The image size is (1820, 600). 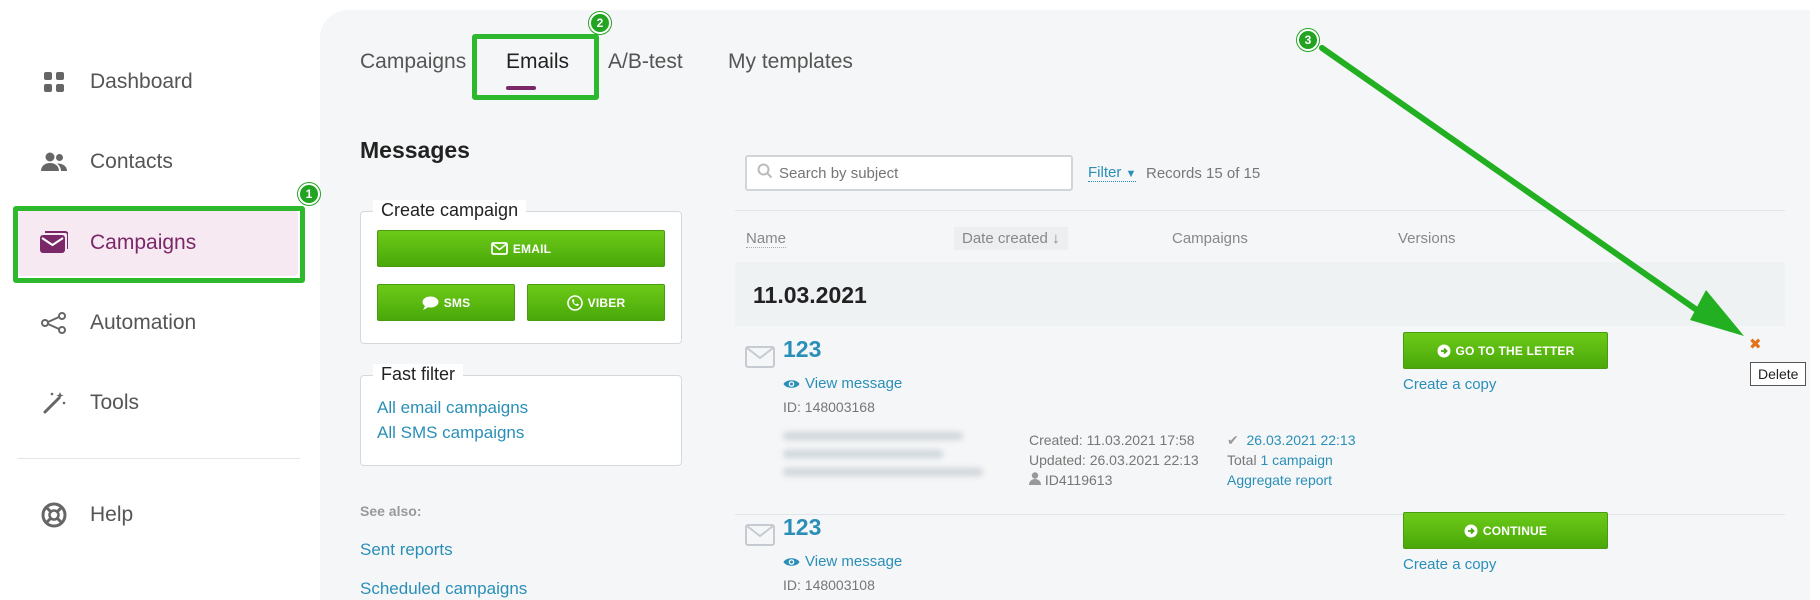 What do you see at coordinates (418, 374) in the screenshot?
I see `fast-filter-legend: Fast filter` at bounding box center [418, 374].